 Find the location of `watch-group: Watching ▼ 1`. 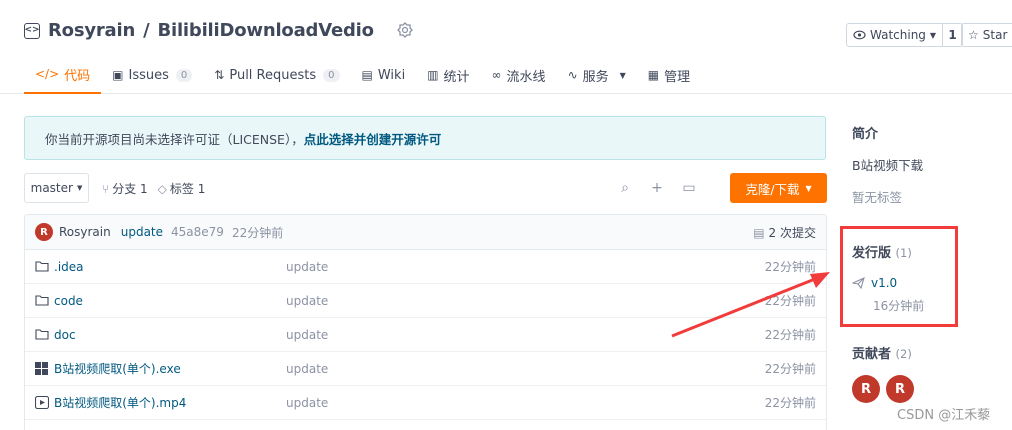

watch-group: Watching ▼ 1 is located at coordinates (905, 35).